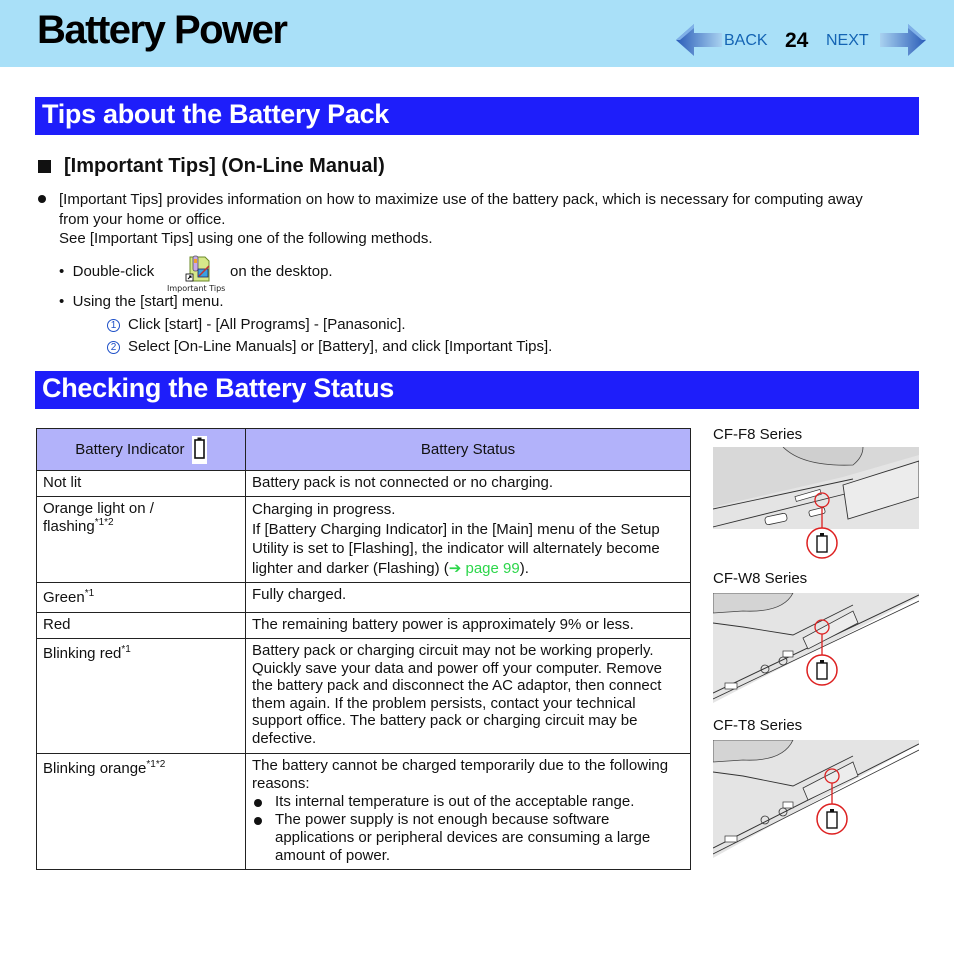  What do you see at coordinates (44, 166) in the screenshot?
I see `square-bullet-icon` at bounding box center [44, 166].